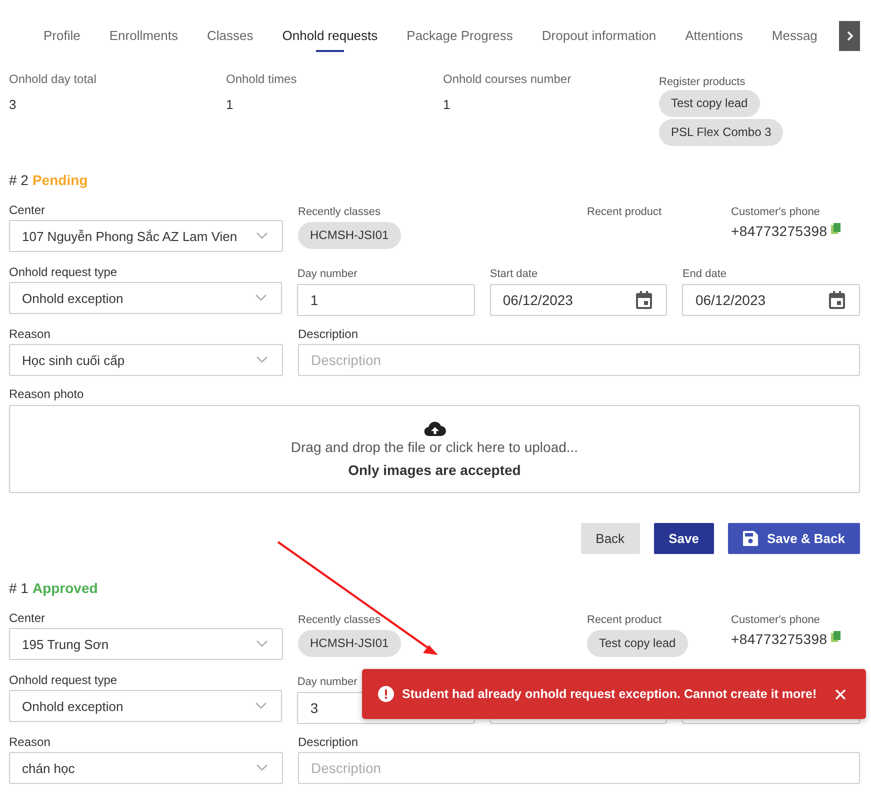 This screenshot has width=871, height=803. I want to click on stat-label: Onhold times, so click(262, 79).